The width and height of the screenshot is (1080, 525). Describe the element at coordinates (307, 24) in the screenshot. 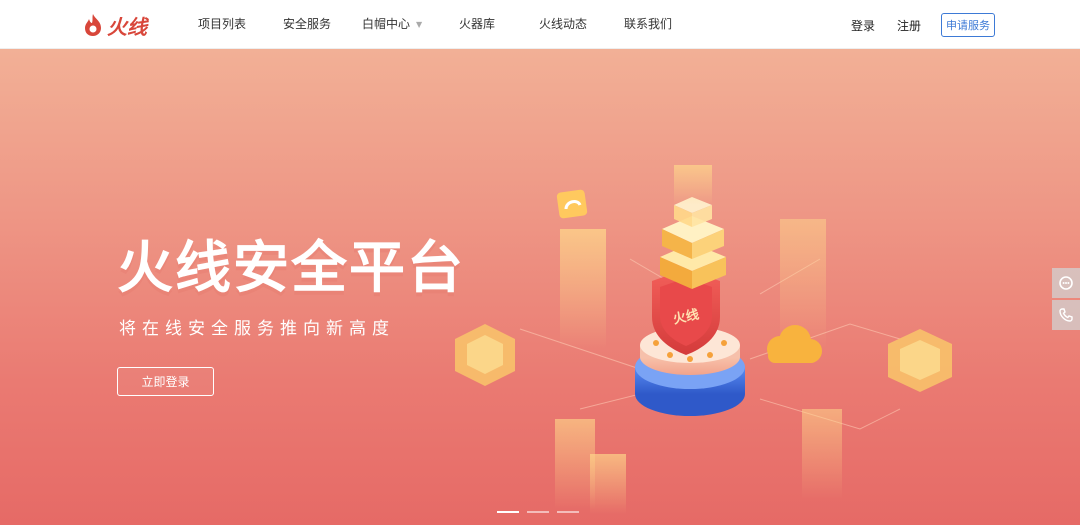

I see `nav-item-security-services: 安全服务` at that location.